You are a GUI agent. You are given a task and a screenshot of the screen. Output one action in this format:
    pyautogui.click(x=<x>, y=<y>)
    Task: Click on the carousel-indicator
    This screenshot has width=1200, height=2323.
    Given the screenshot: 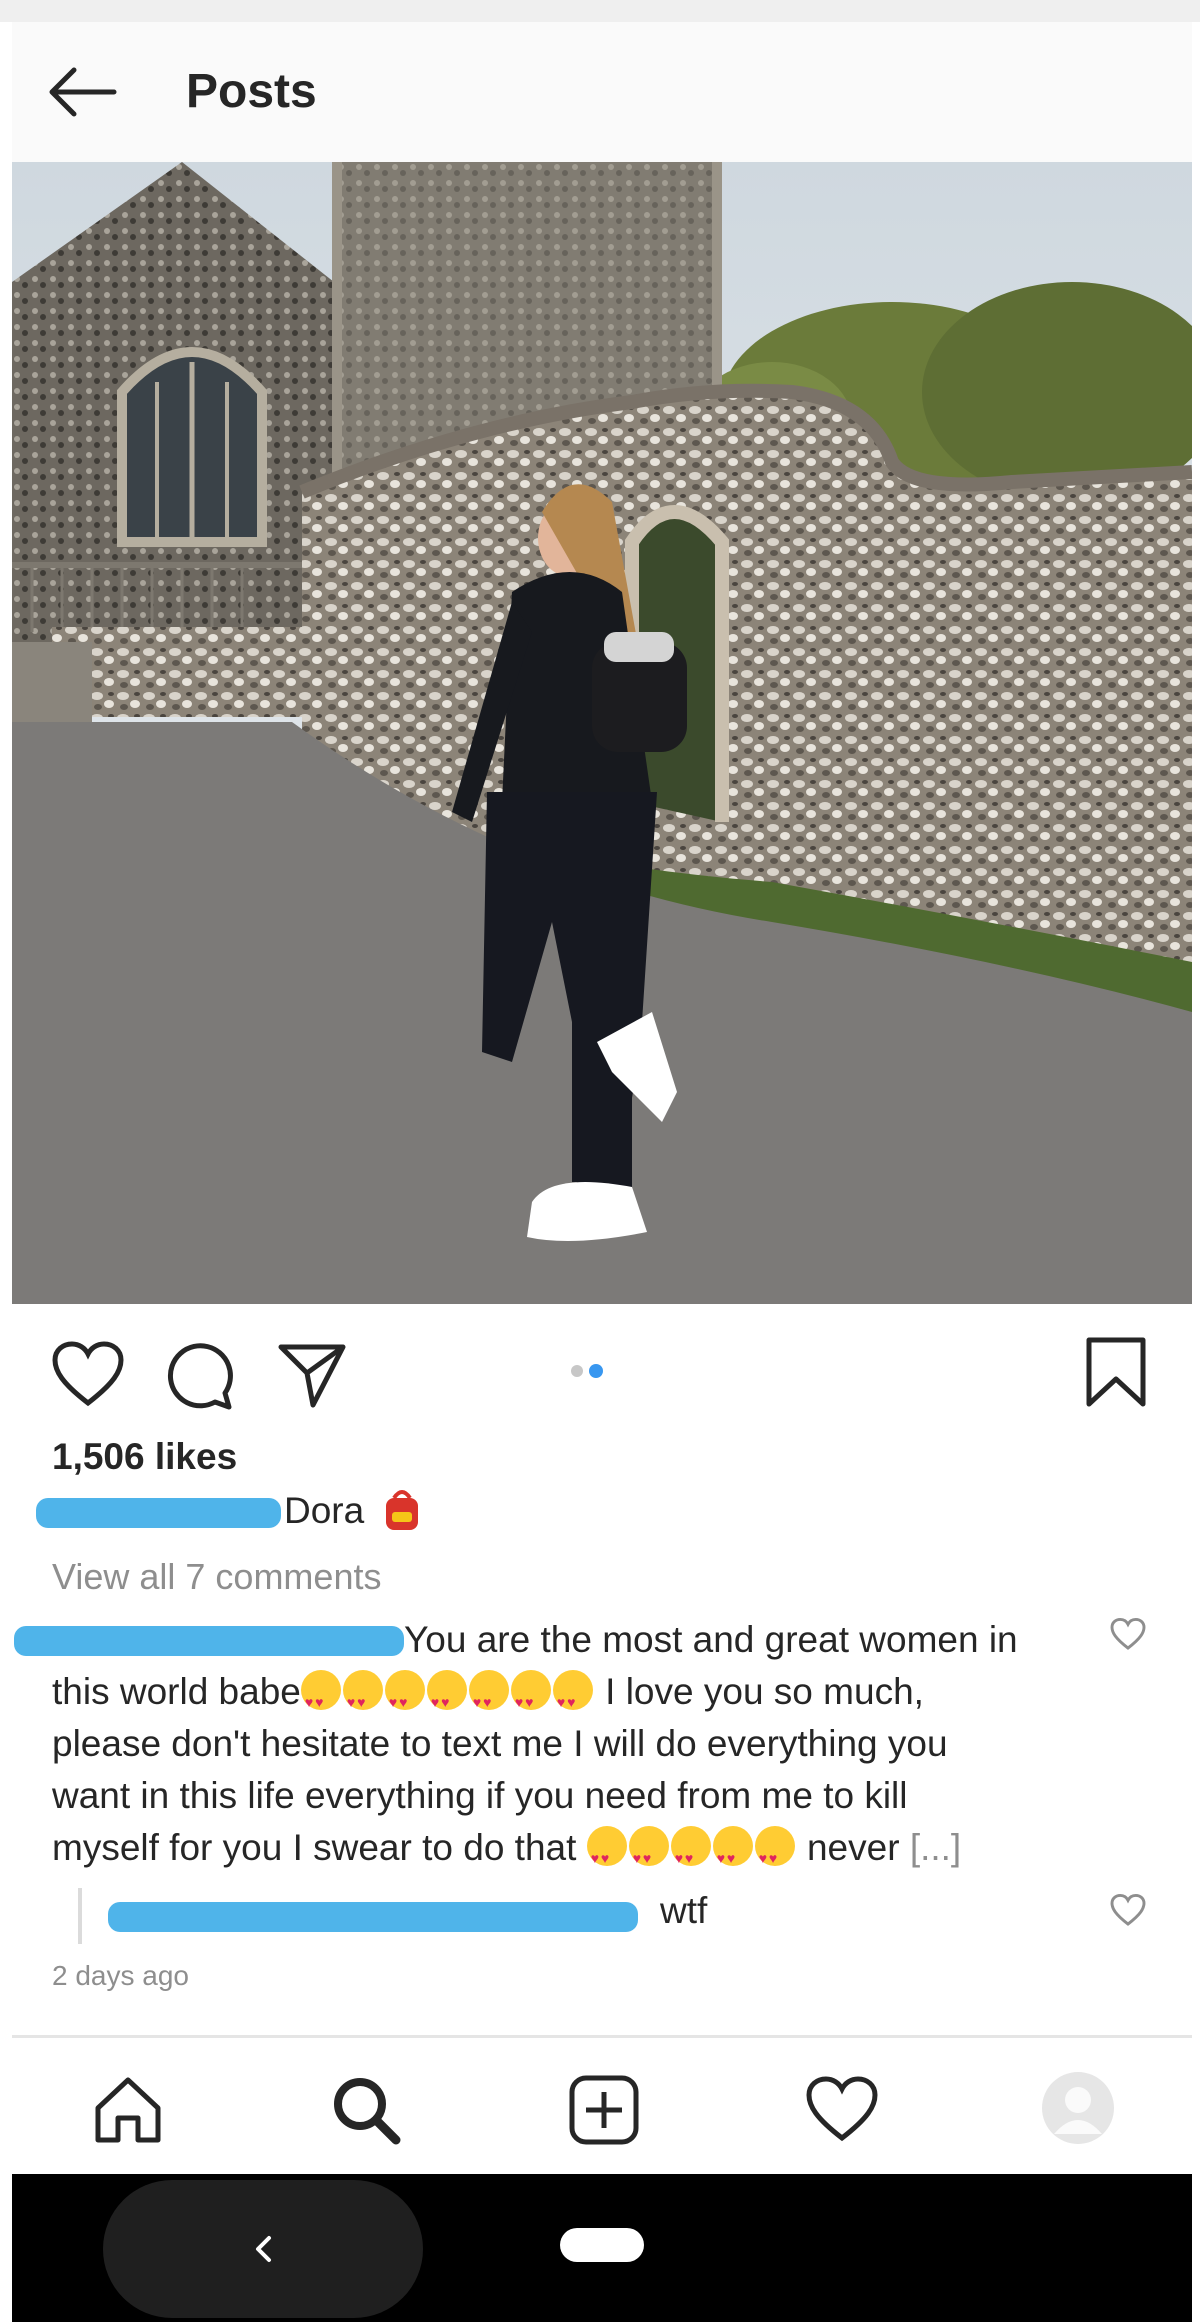 What is the action you would take?
    pyautogui.click(x=590, y=1373)
    